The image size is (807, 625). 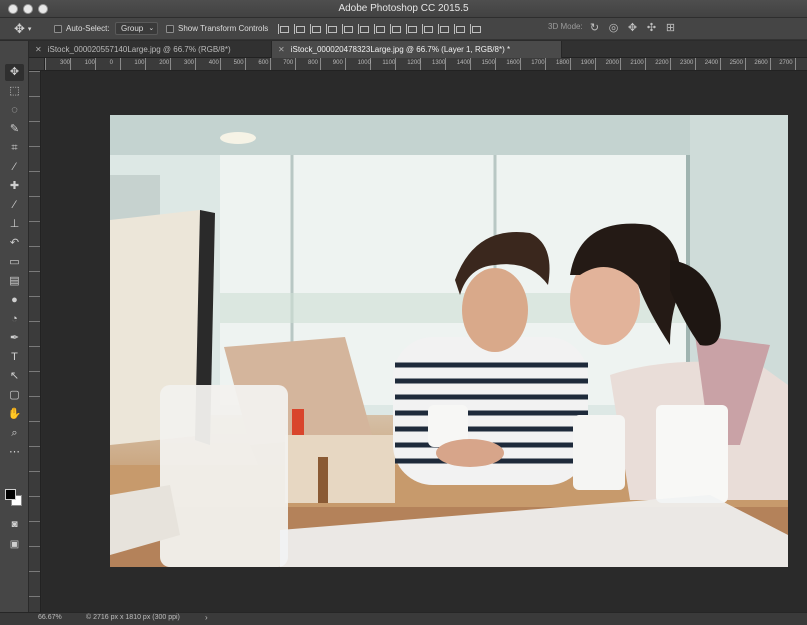 I want to click on ruler-mark: 1900, so click(x=587, y=63).